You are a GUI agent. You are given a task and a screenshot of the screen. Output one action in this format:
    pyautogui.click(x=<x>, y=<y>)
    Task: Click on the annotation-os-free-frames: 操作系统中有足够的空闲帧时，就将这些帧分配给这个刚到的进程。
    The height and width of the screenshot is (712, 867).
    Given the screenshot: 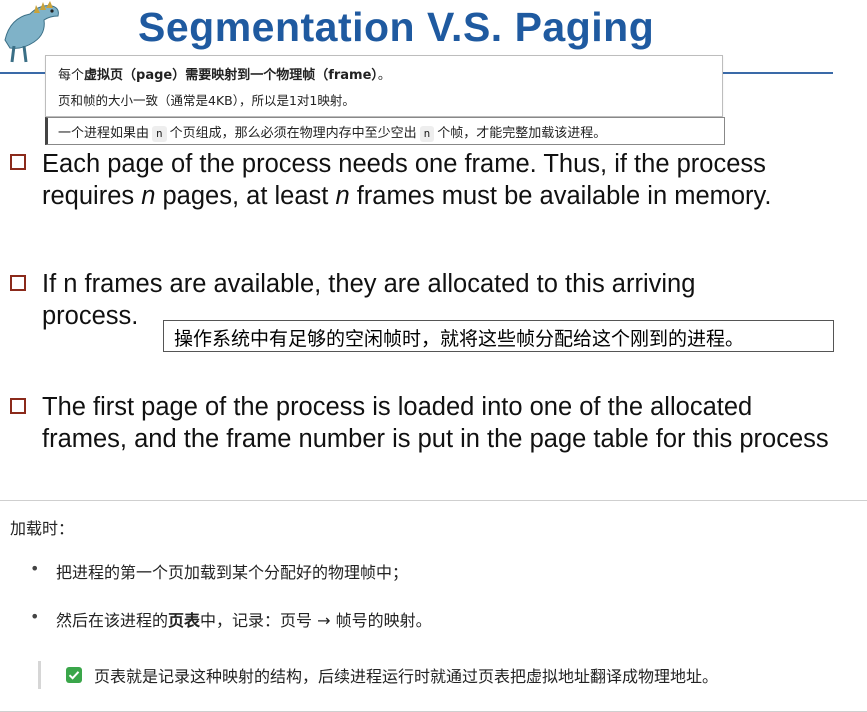 What is the action you would take?
    pyautogui.click(x=498, y=336)
    